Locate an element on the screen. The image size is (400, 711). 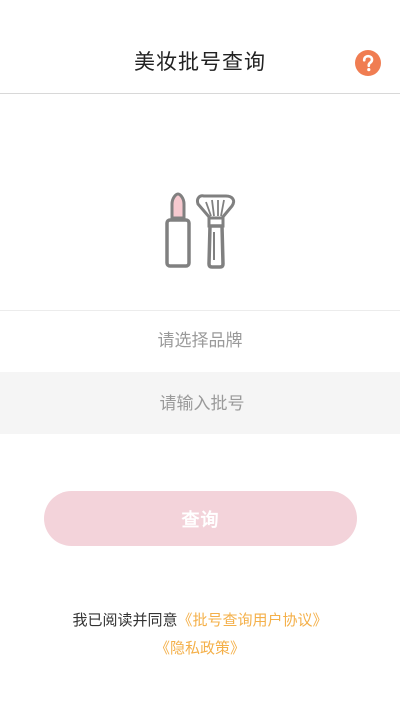
batch-number-input is located at coordinates (200, 404).